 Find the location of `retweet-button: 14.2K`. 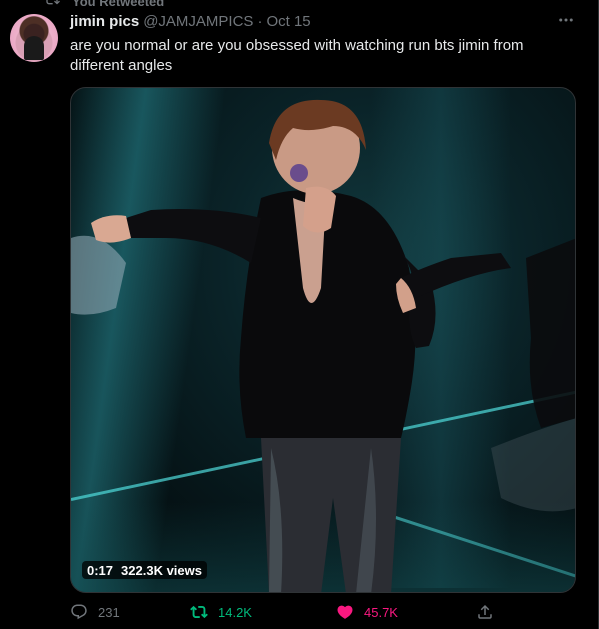

retweet-button: 14.2K is located at coordinates (221, 612).